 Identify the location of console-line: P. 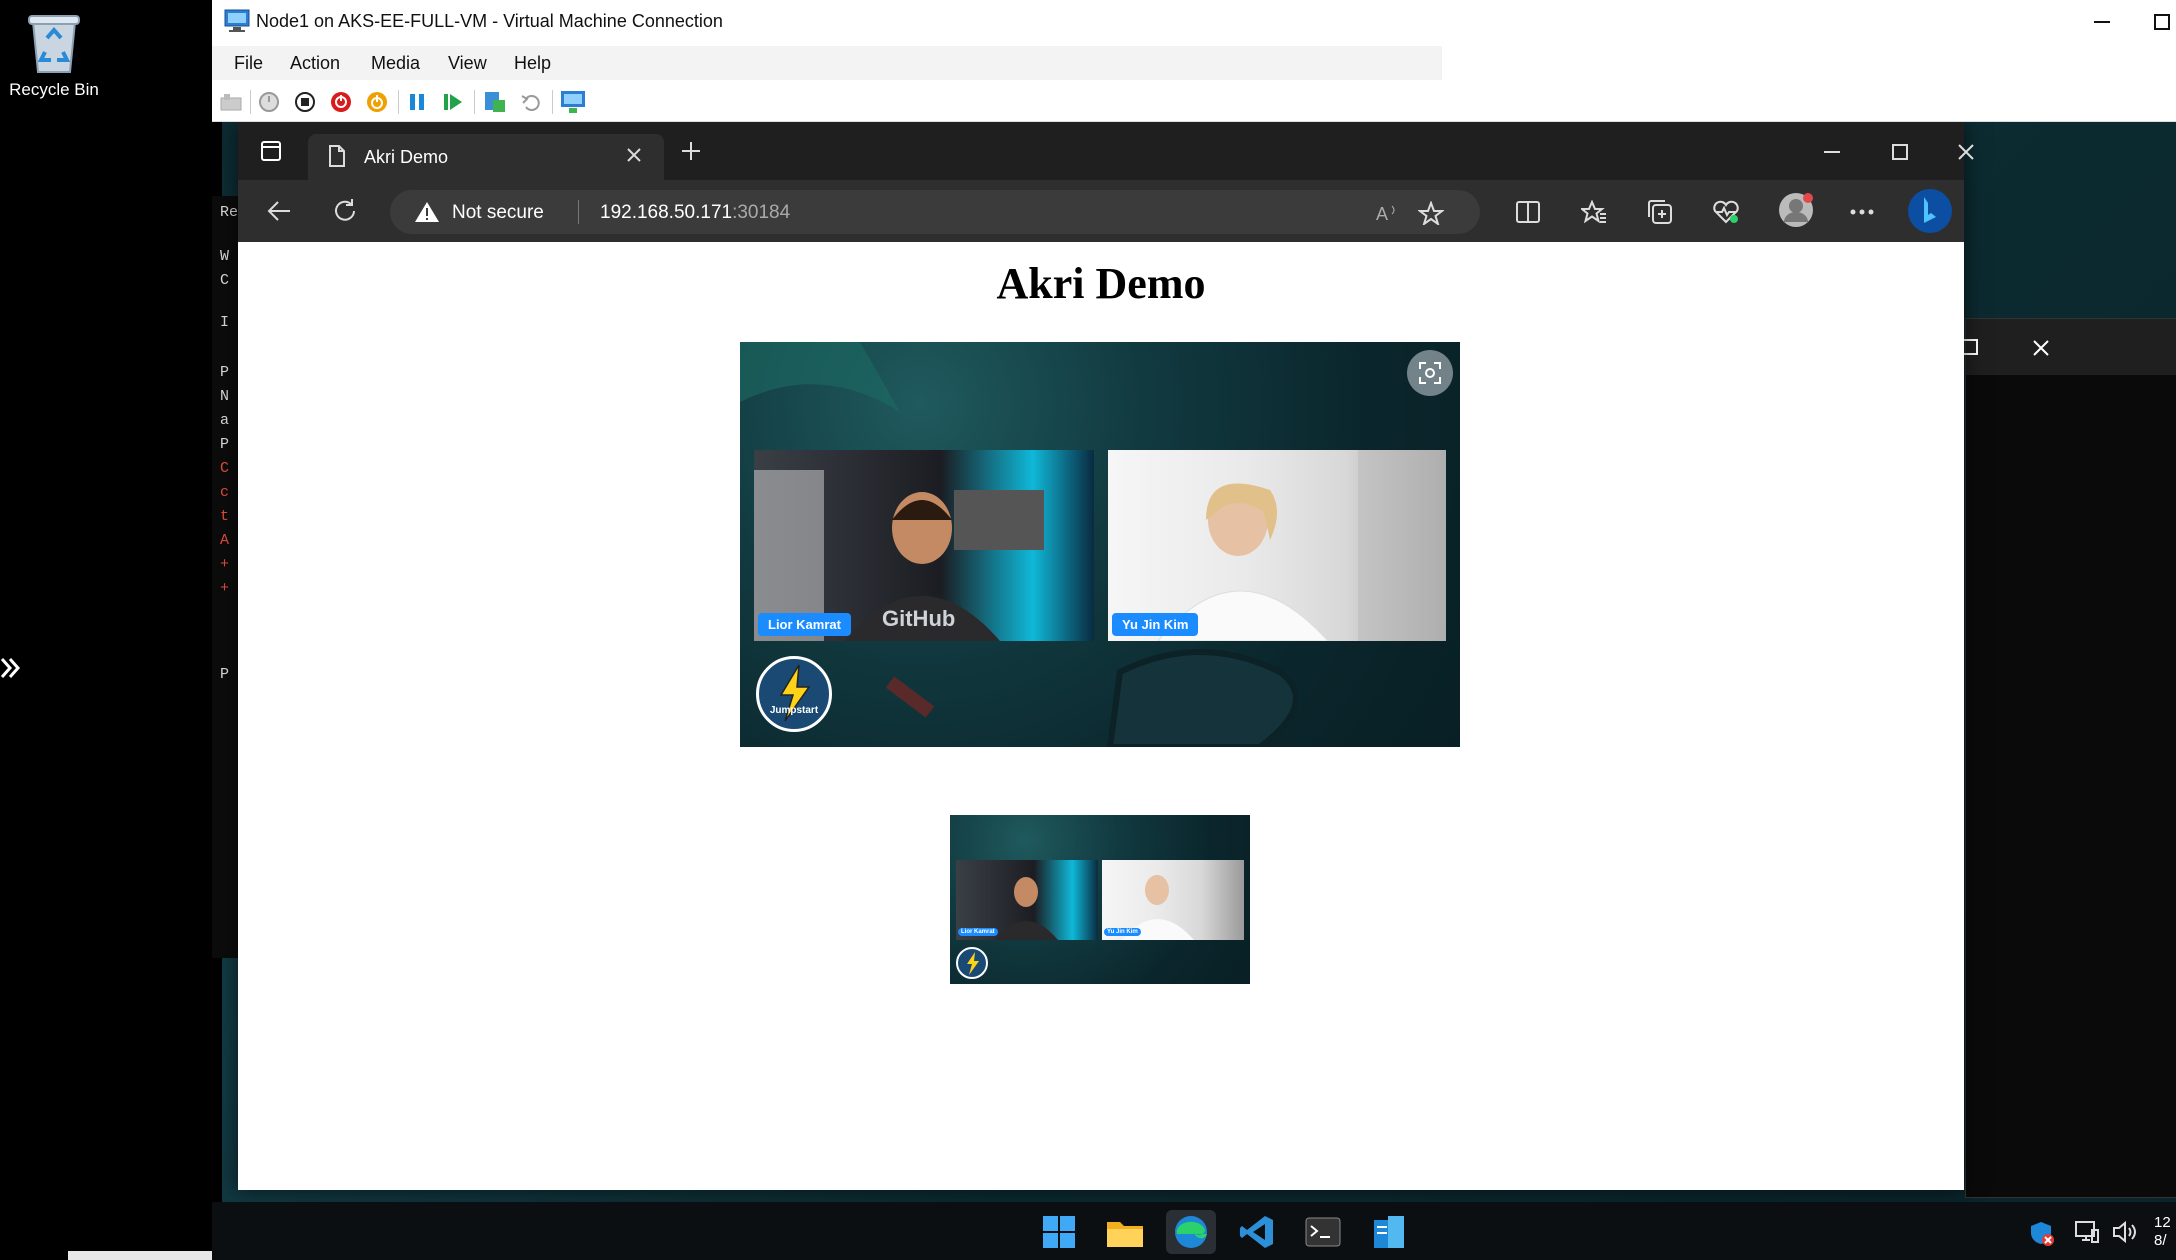
(225, 444).